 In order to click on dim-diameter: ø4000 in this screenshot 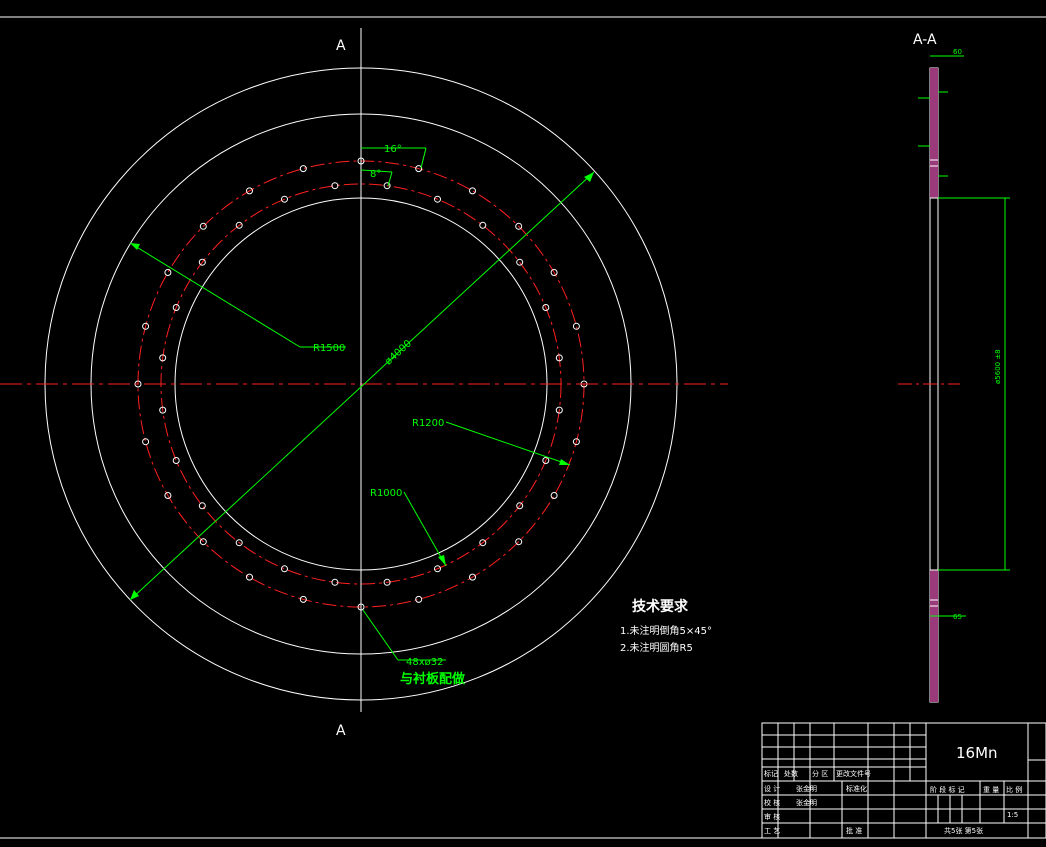, I will do `click(398, 352)`.